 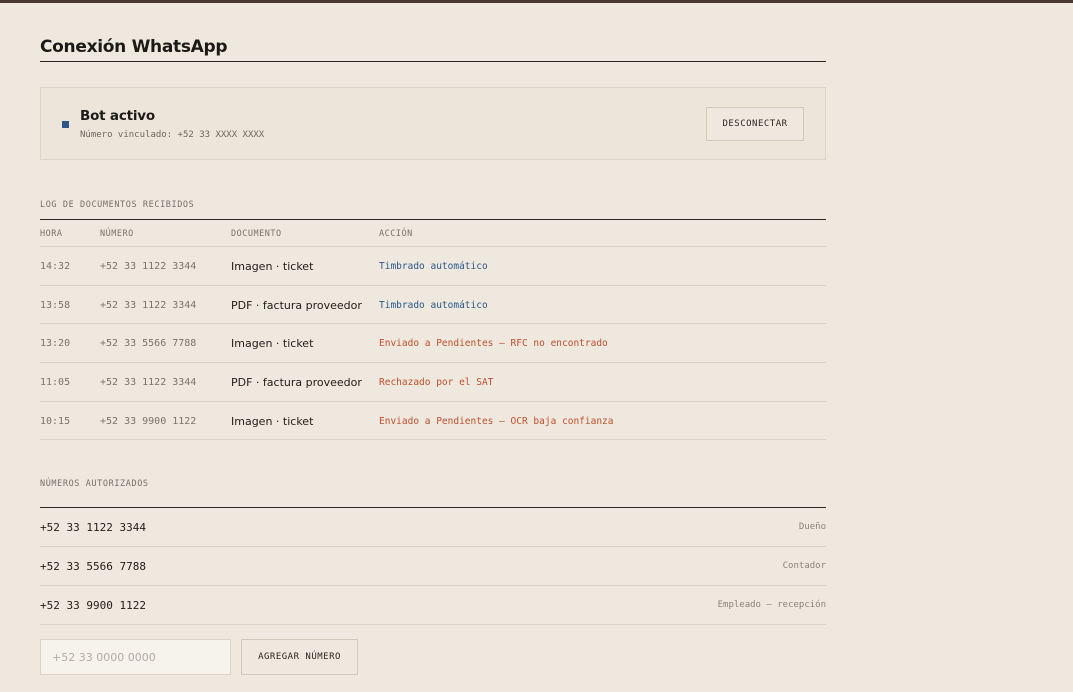 I want to click on new-number-input, so click(x=135, y=657).